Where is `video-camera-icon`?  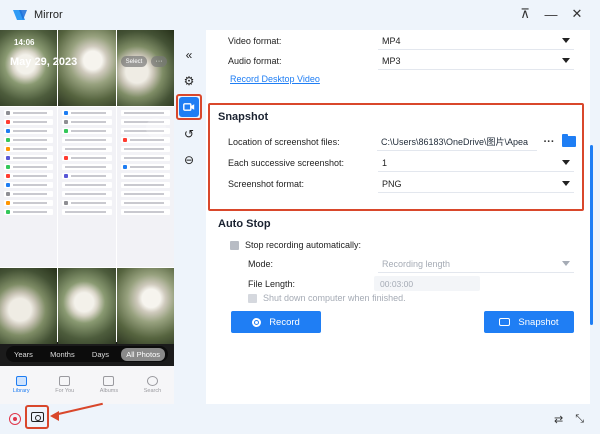 video-camera-icon is located at coordinates (189, 107).